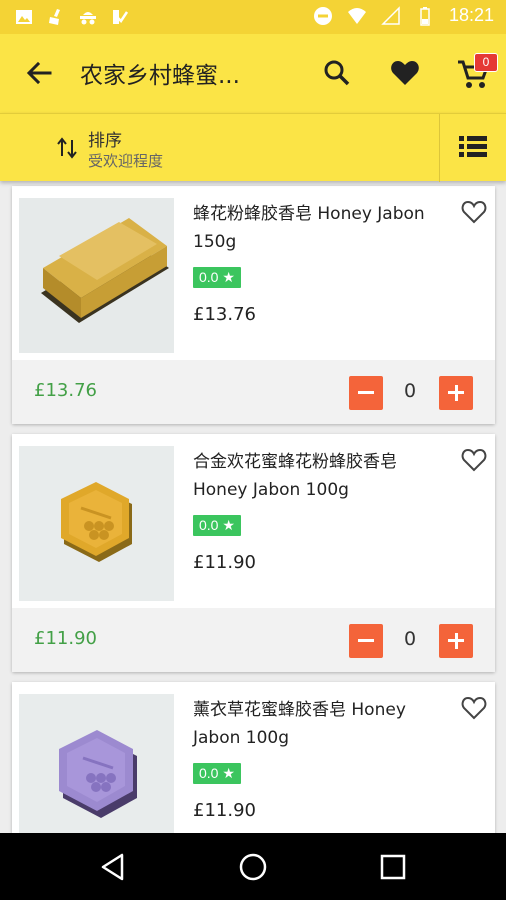 Image resolution: width=506 pixels, height=900 pixels. What do you see at coordinates (439, 148) in the screenshot?
I see `sort-divider` at bounding box center [439, 148].